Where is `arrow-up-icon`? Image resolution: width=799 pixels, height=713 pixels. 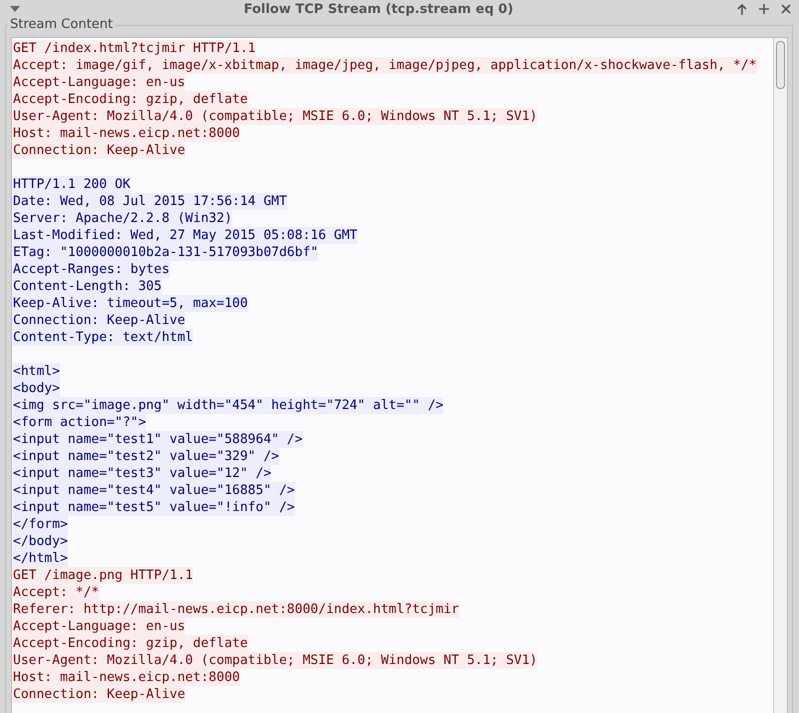
arrow-up-icon is located at coordinates (742, 9).